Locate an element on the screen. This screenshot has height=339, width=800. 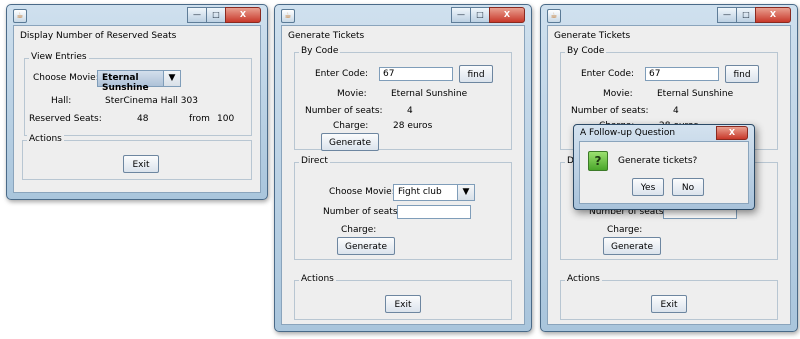
hall-label: Hall: is located at coordinates (61, 101).